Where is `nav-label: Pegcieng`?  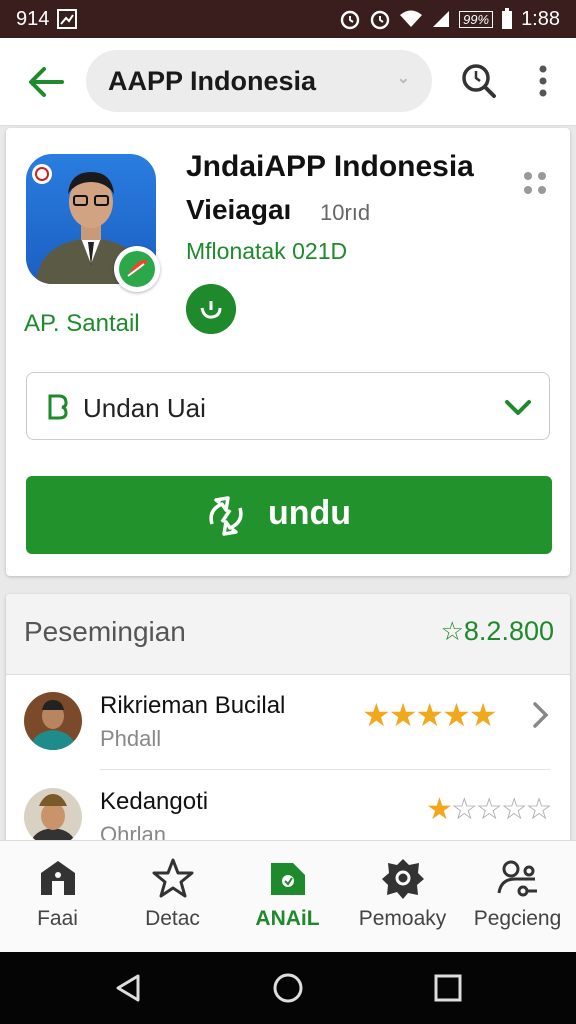
nav-label: Pegcieng is located at coordinates (517, 918).